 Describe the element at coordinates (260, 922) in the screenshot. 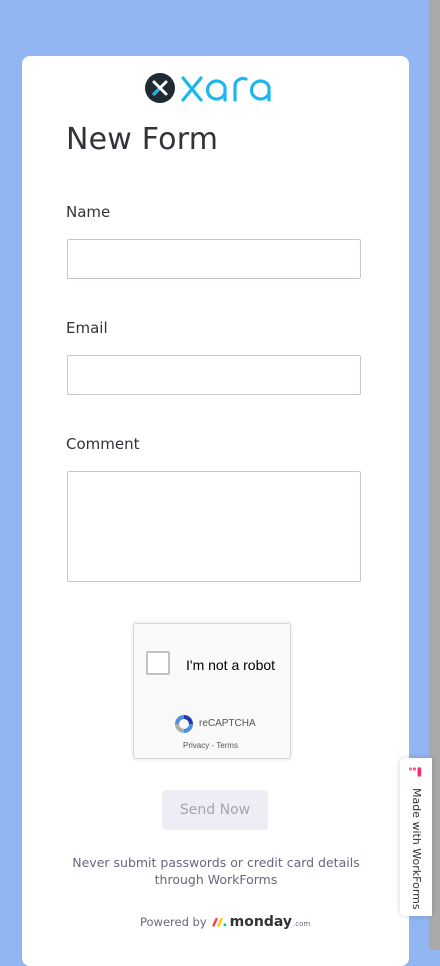

I see `powered-by-brand: monday` at that location.